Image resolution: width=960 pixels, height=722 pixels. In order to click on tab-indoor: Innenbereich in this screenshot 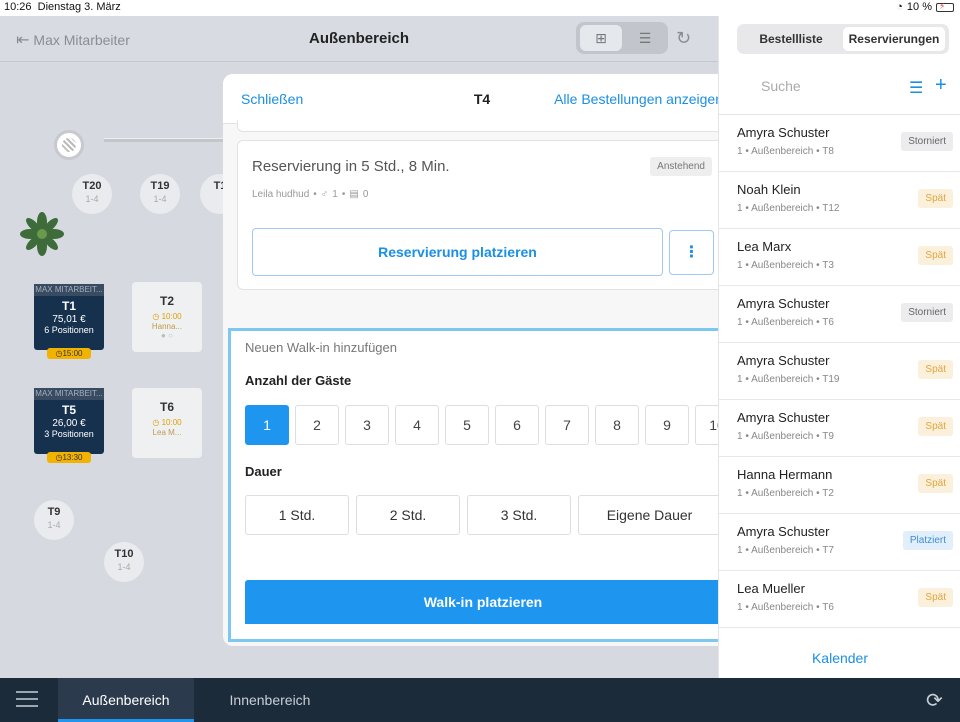, I will do `click(270, 700)`.